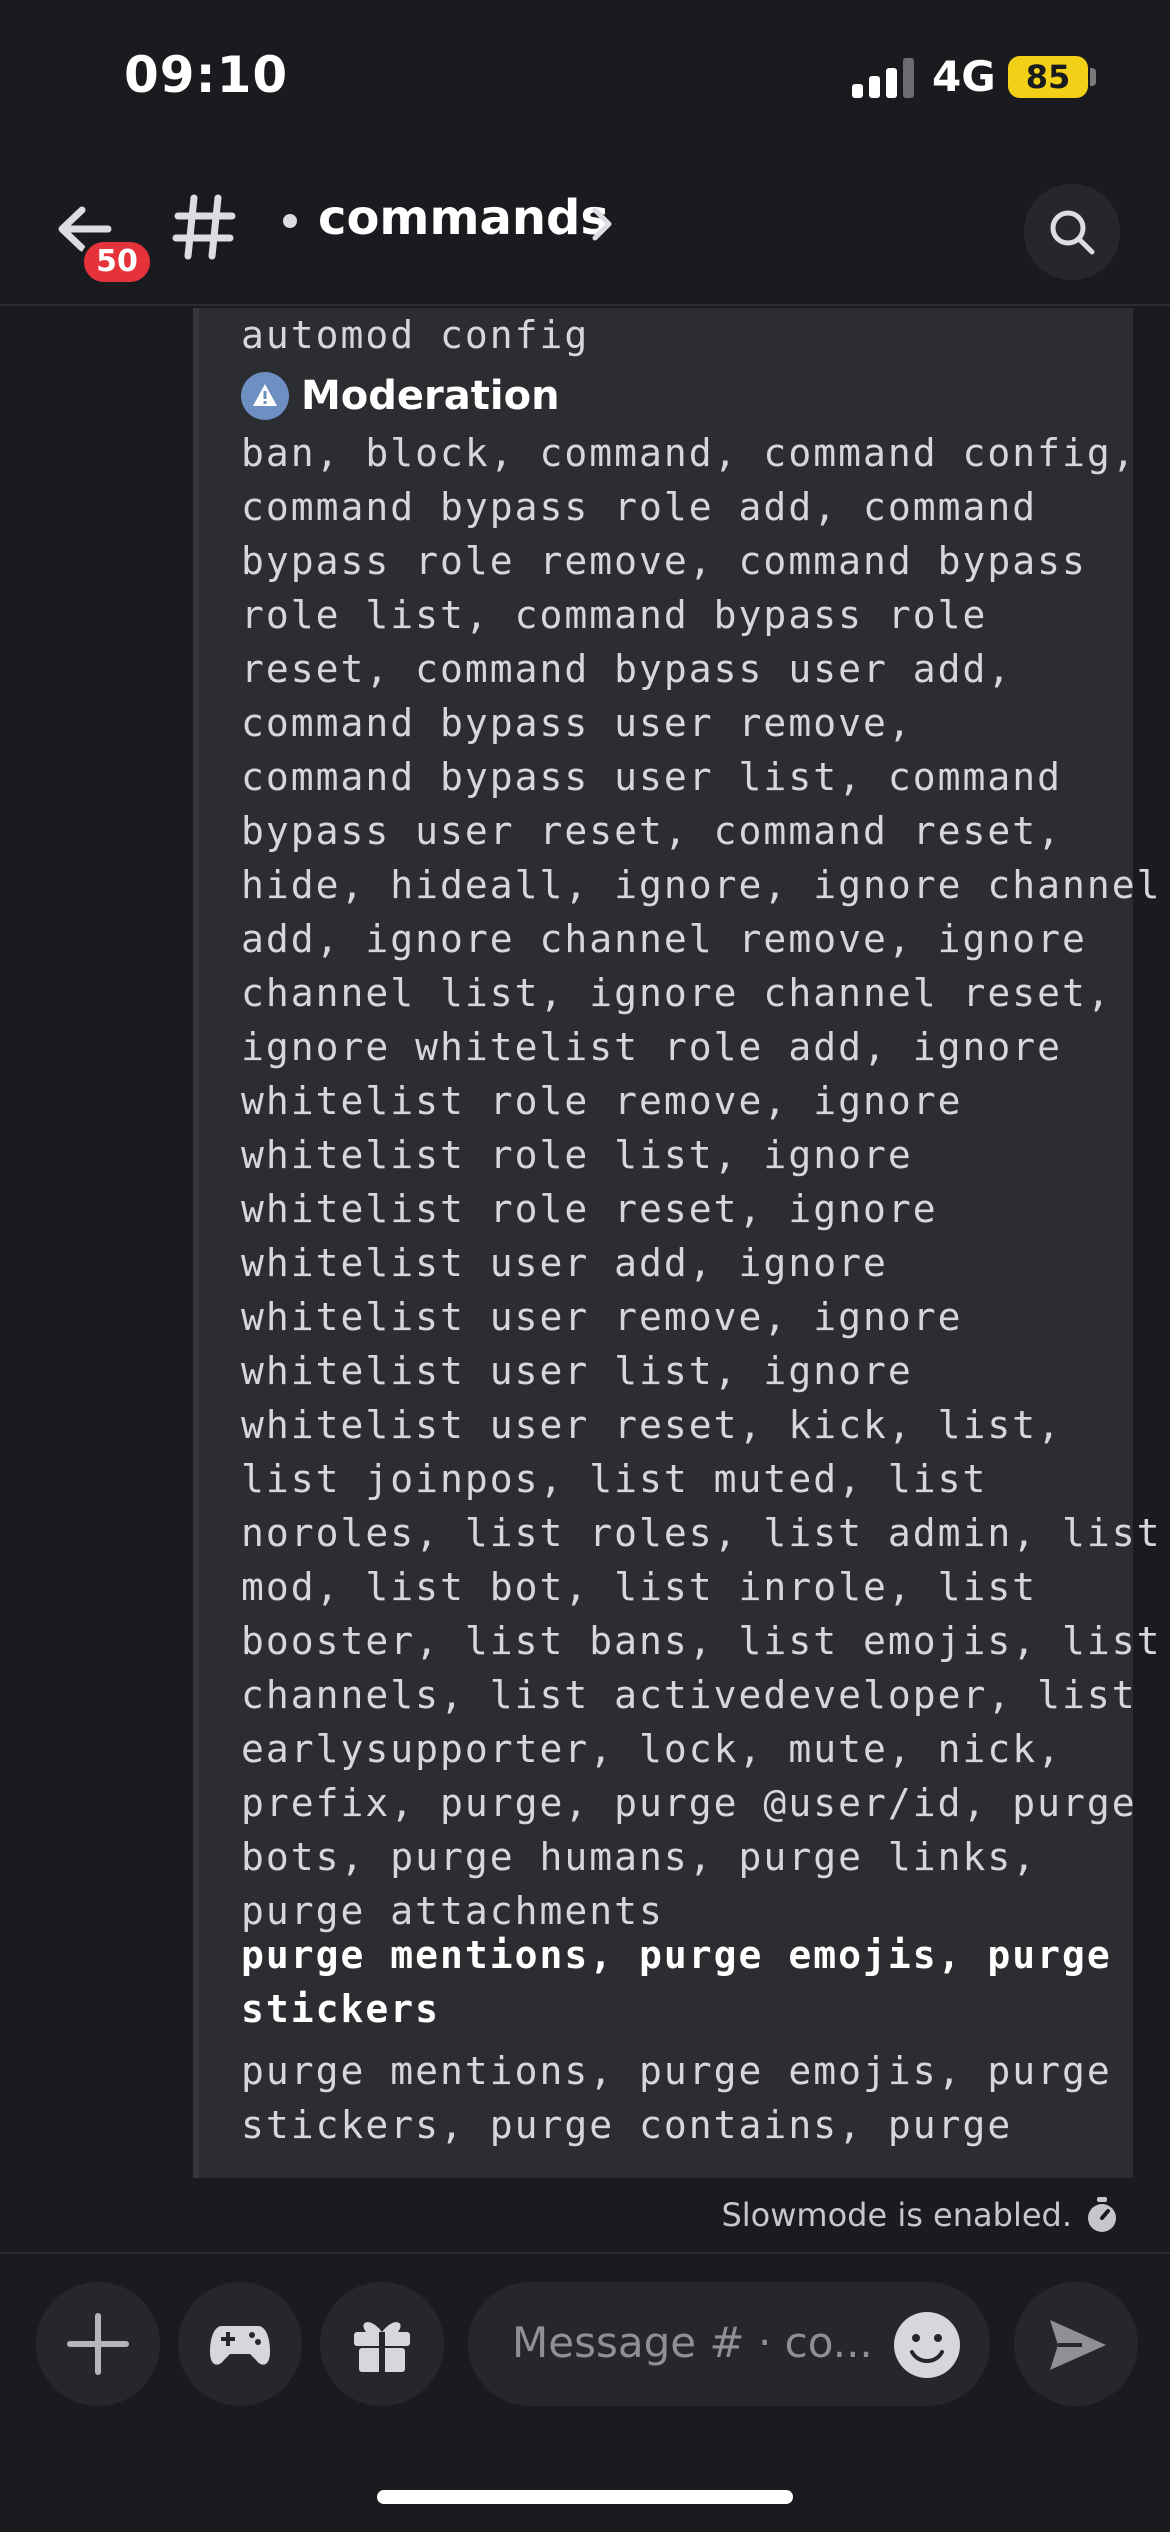 This screenshot has width=1170, height=2532. I want to click on field-line: whitelist user reset, kick, list,, so click(651, 1425).